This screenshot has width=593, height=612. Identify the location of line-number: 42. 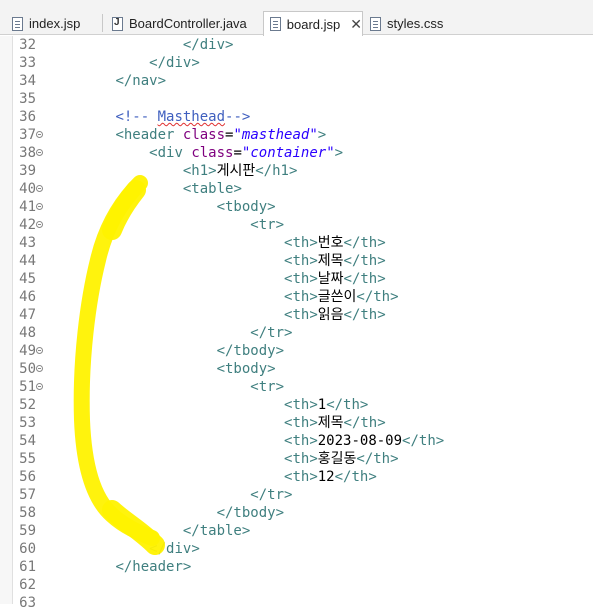
(27, 225).